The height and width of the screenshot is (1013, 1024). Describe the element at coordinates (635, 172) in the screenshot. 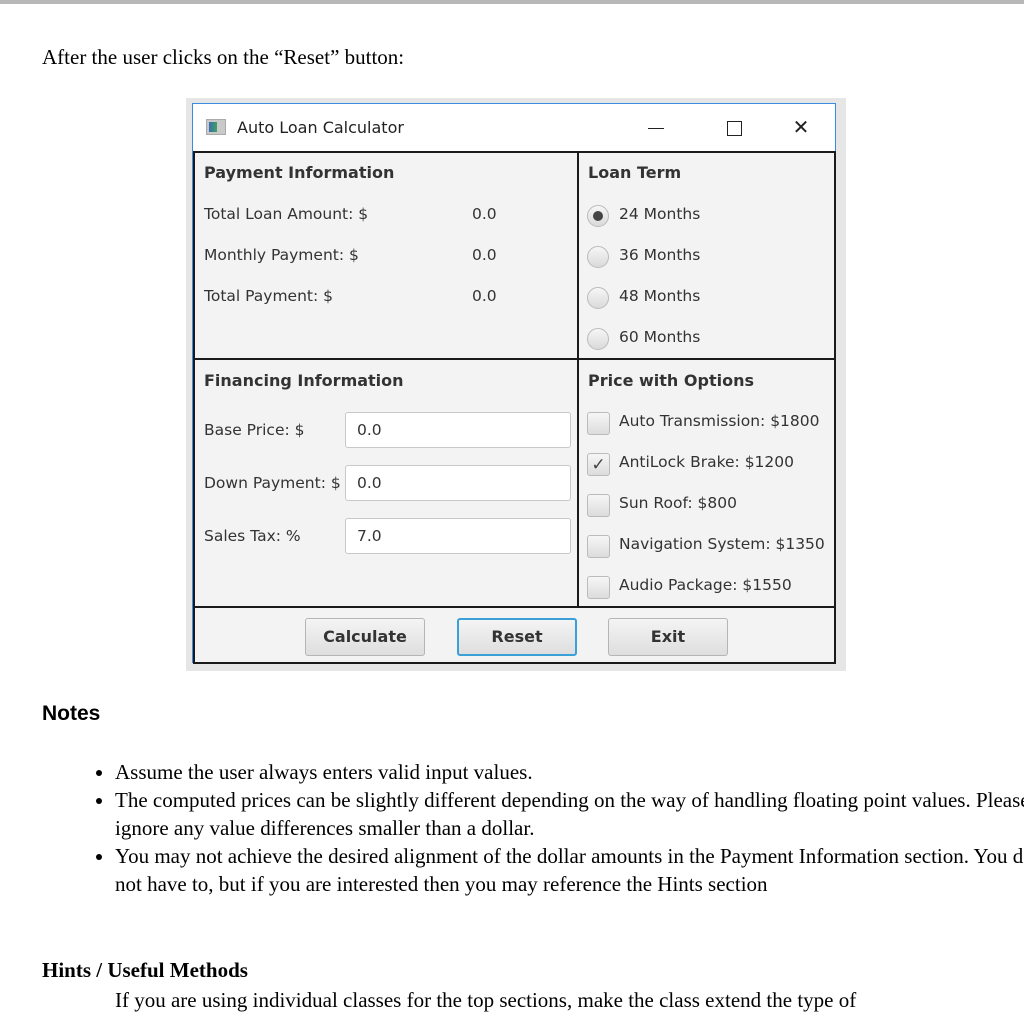

I see `panel-title: Loan Term` at that location.